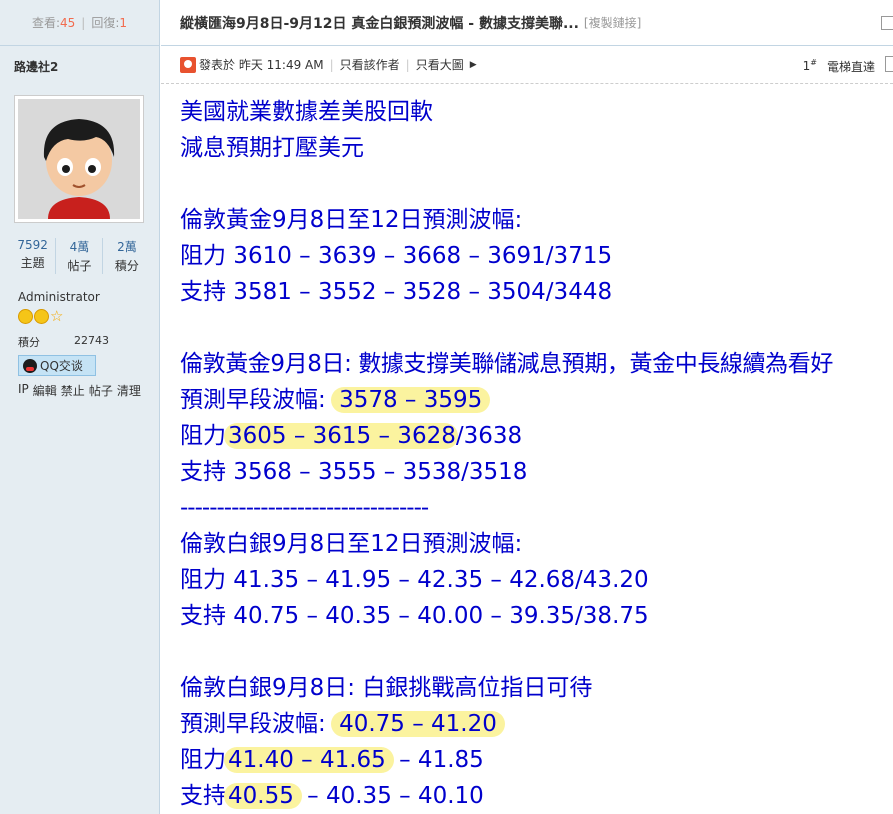 This screenshot has width=893, height=814. Describe the element at coordinates (261, 65) in the screenshot. I see `post-time: 發表於 昨天 11:49 AM` at that location.